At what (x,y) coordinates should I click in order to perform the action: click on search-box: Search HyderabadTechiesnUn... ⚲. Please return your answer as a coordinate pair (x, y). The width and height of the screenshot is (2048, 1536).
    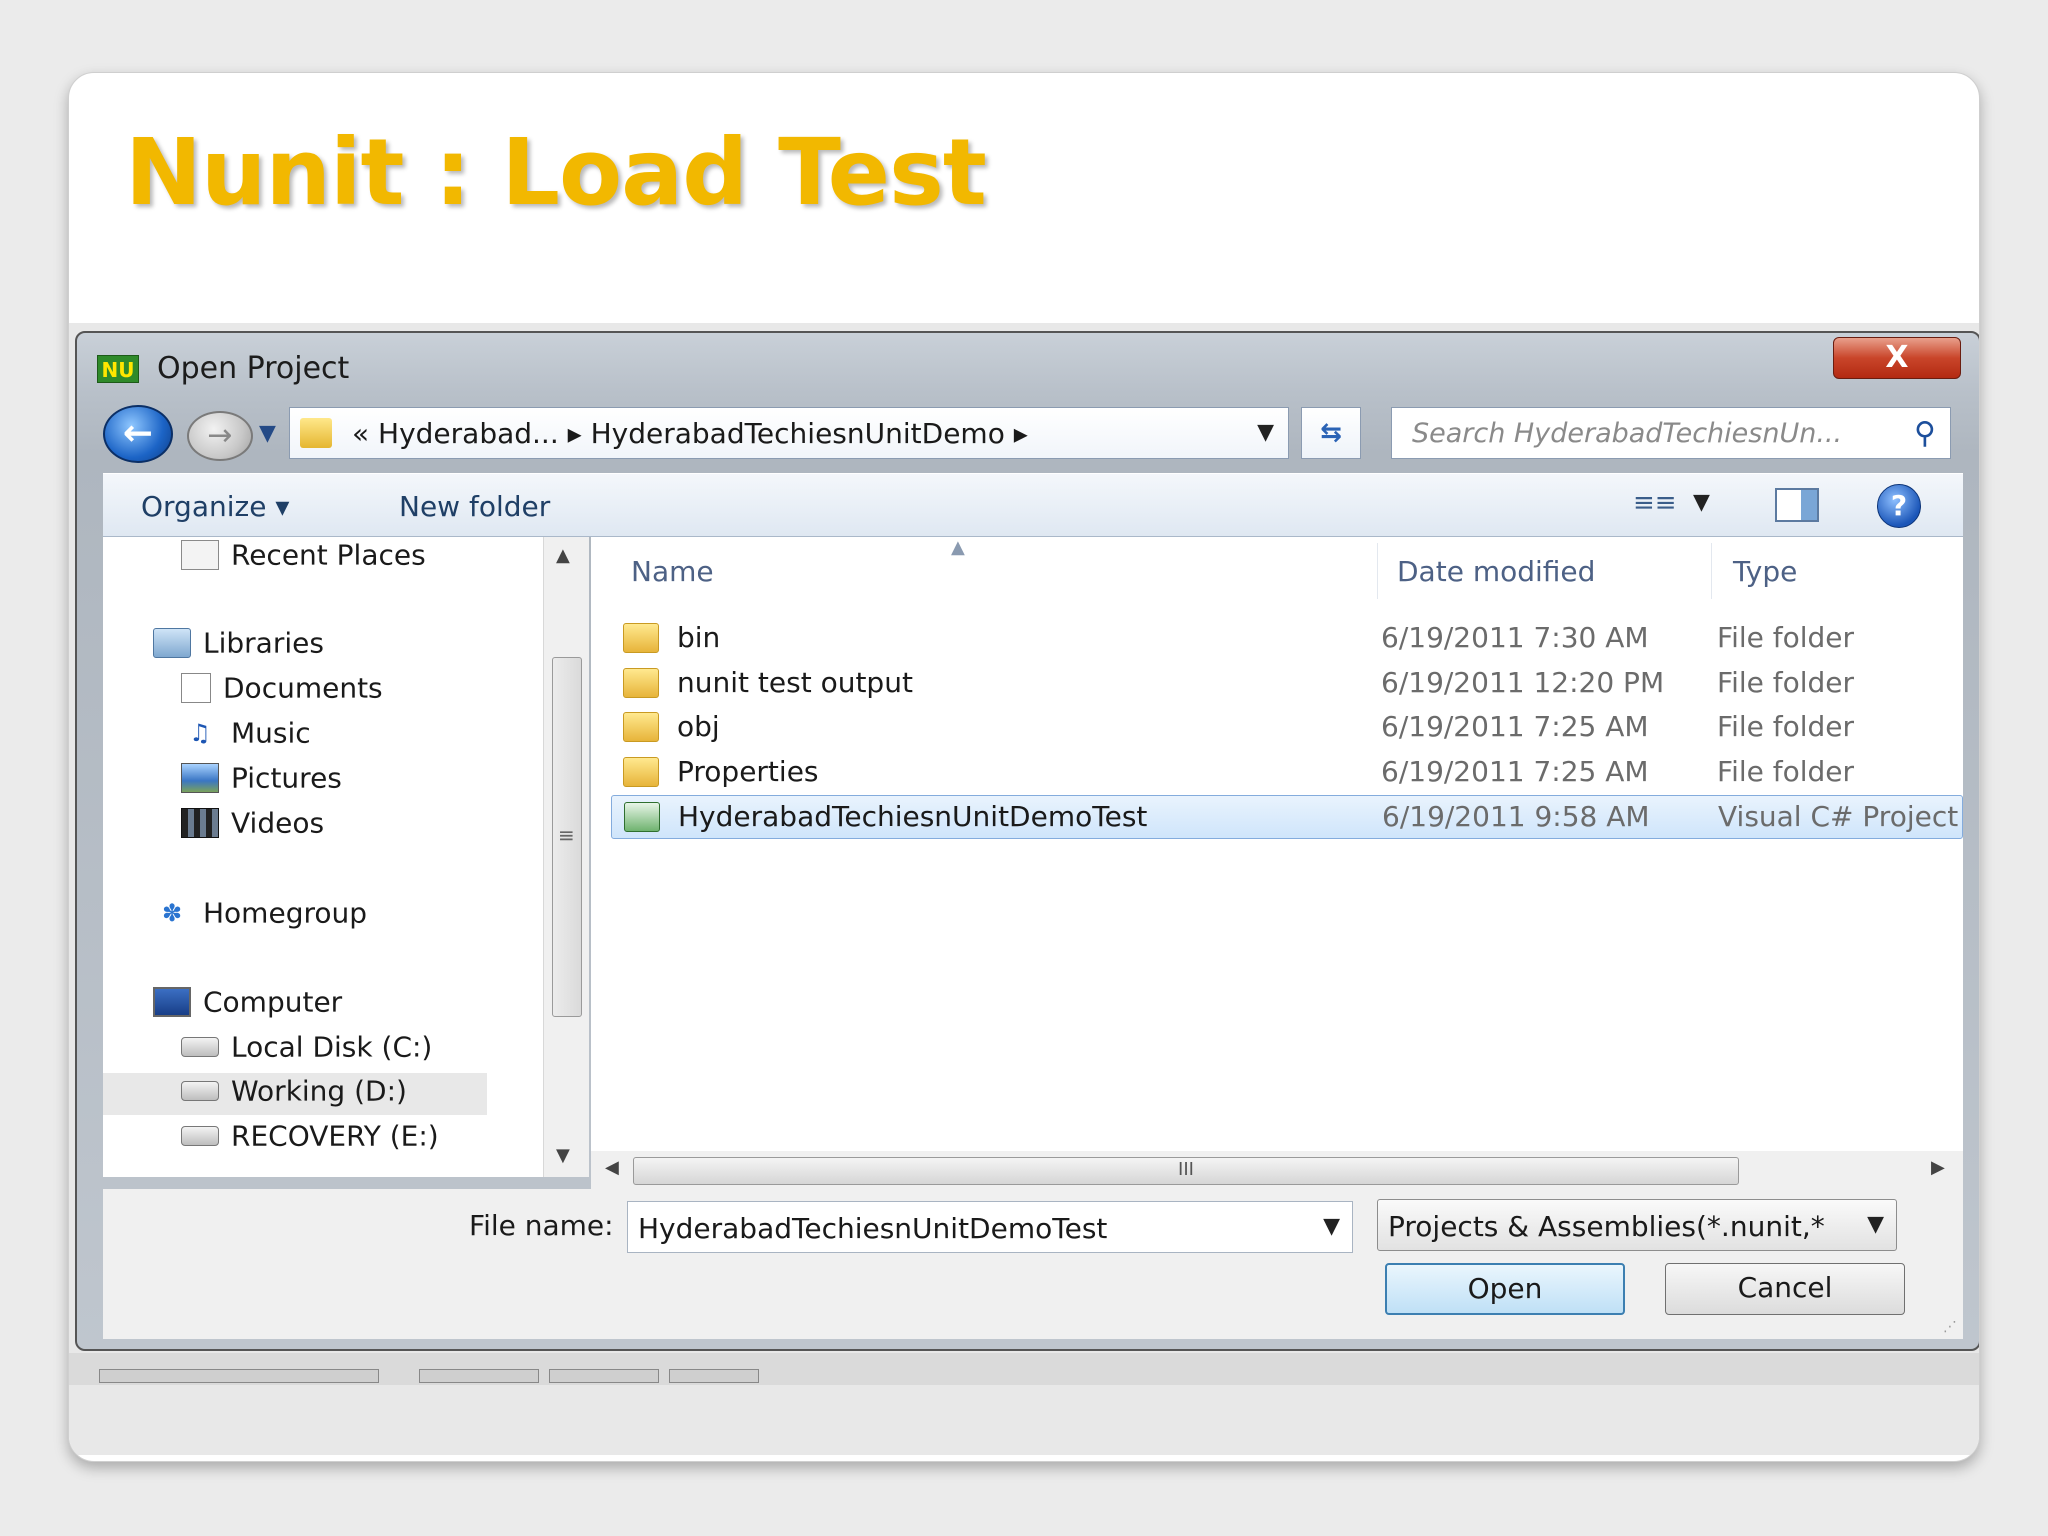
    Looking at the image, I should click on (1671, 433).